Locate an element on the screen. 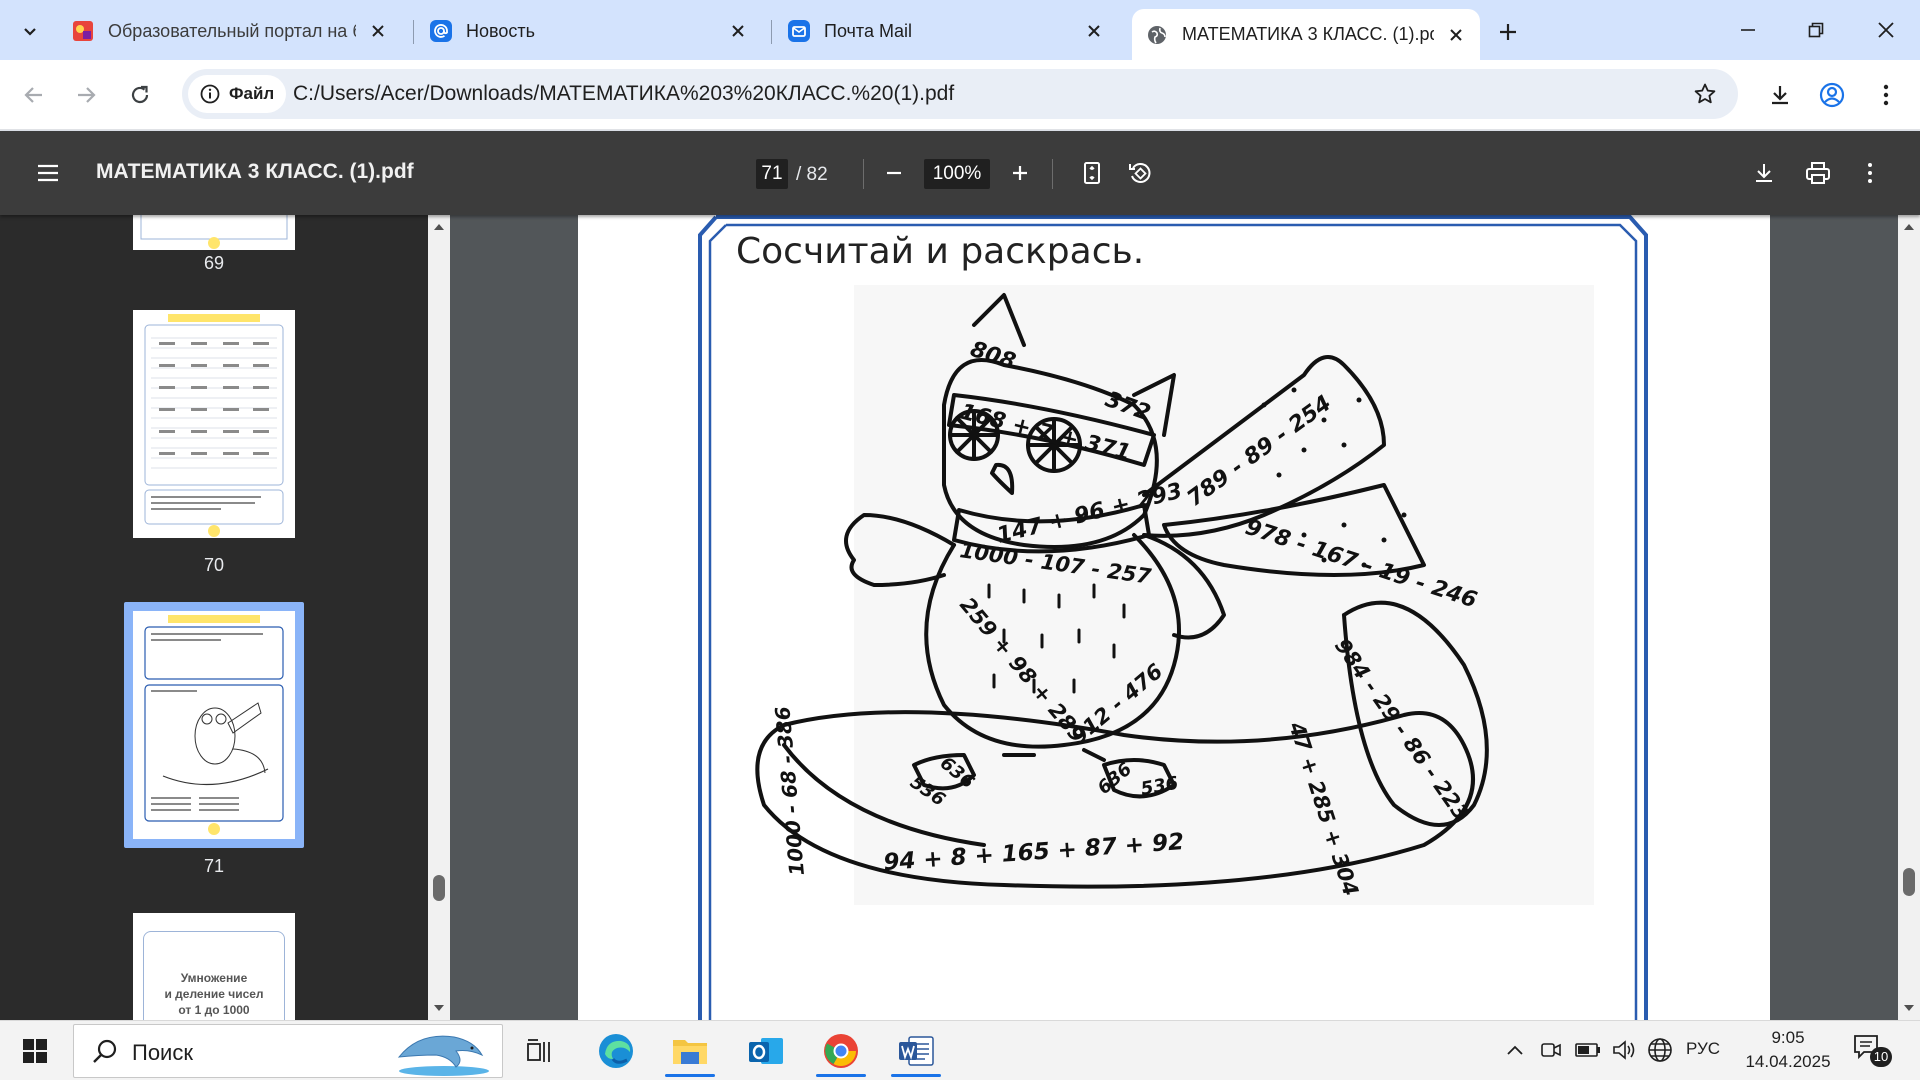  battery-button is located at coordinates (1588, 1050).